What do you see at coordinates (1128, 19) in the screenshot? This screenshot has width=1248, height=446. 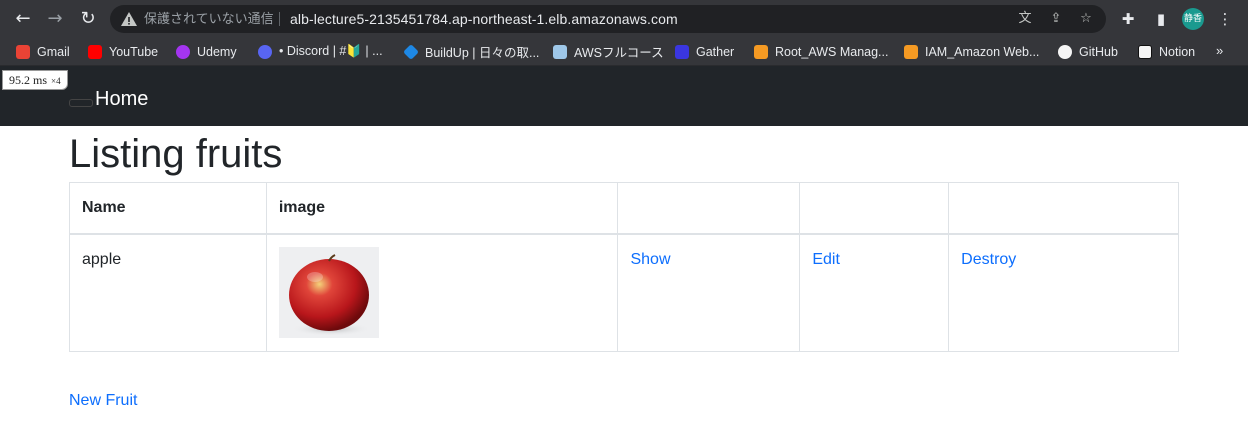 I see `extensions-puzzle-icon: ✚` at bounding box center [1128, 19].